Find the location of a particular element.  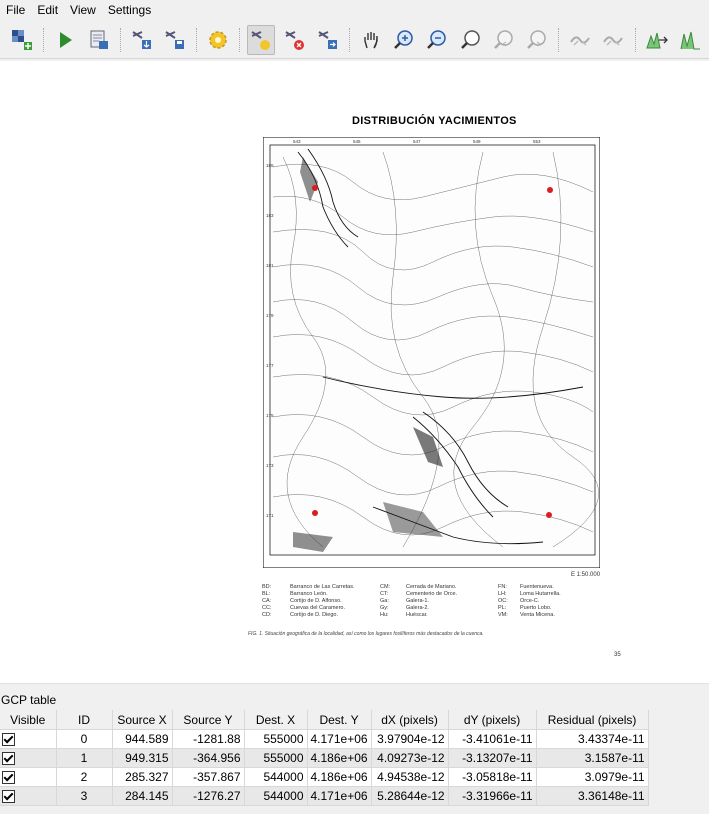

panel-splitter is located at coordinates (354, 686).